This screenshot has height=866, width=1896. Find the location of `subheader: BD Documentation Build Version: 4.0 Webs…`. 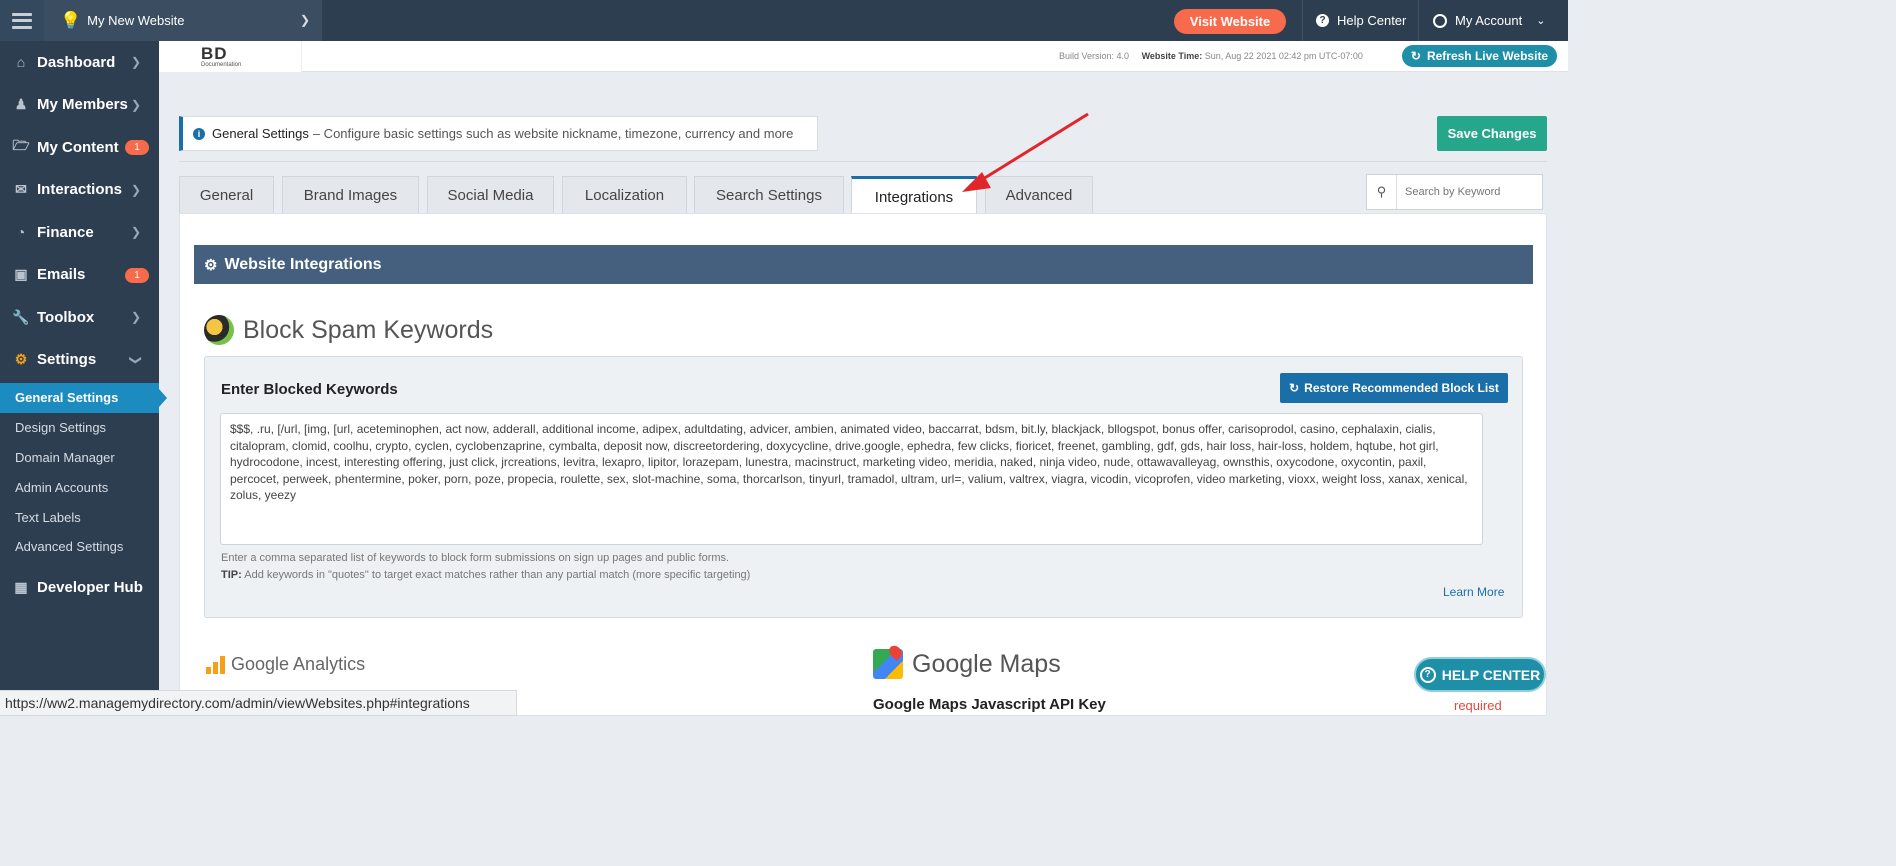

subheader: BD Documentation Build Version: 4.0 Webs… is located at coordinates (863, 56).